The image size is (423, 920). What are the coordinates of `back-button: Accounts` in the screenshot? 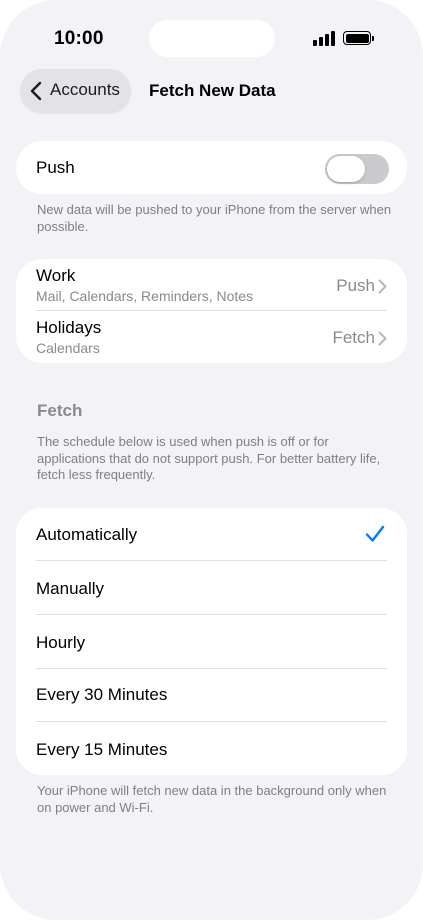 It's located at (75, 91).